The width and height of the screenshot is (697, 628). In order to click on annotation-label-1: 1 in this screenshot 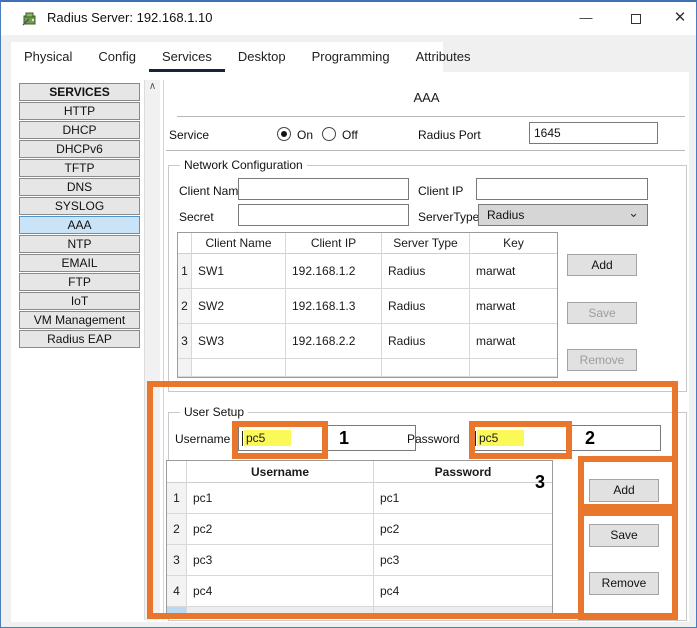, I will do `click(344, 438)`.